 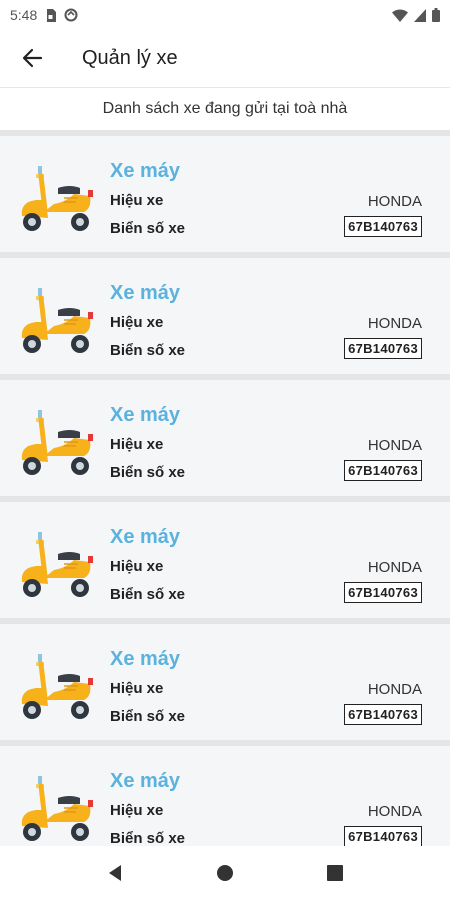 I want to click on recents-square-icon, so click(x=335, y=873).